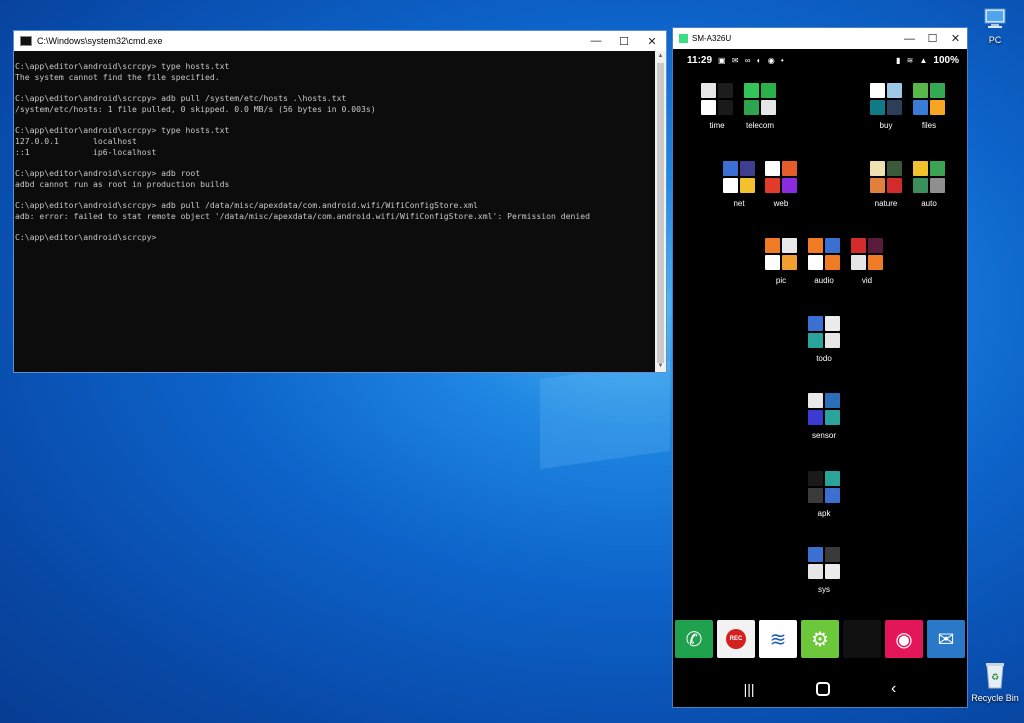 The width and height of the screenshot is (1024, 723). I want to click on folder-telecom: telecom, so click(760, 106).